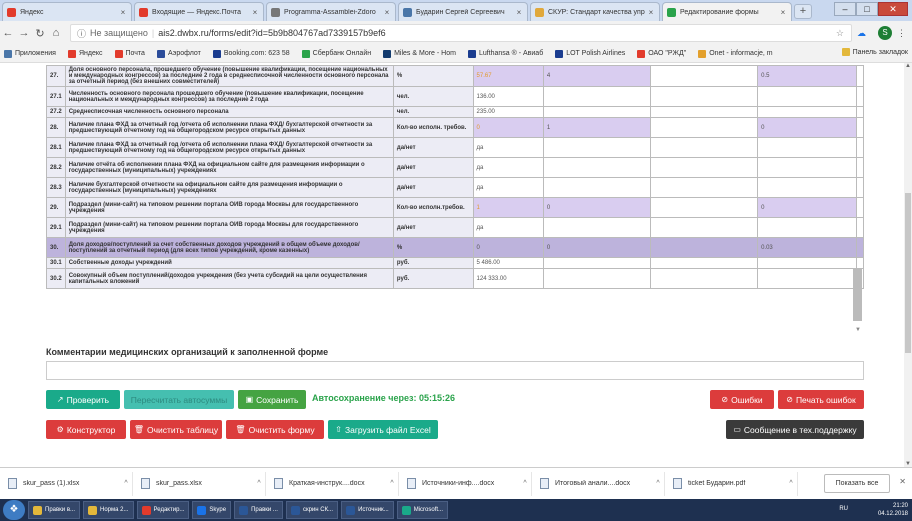 The height and width of the screenshot is (521, 912). What do you see at coordinates (251, 53) in the screenshot?
I see `bookmark-item: Booking.com: 623 58` at bounding box center [251, 53].